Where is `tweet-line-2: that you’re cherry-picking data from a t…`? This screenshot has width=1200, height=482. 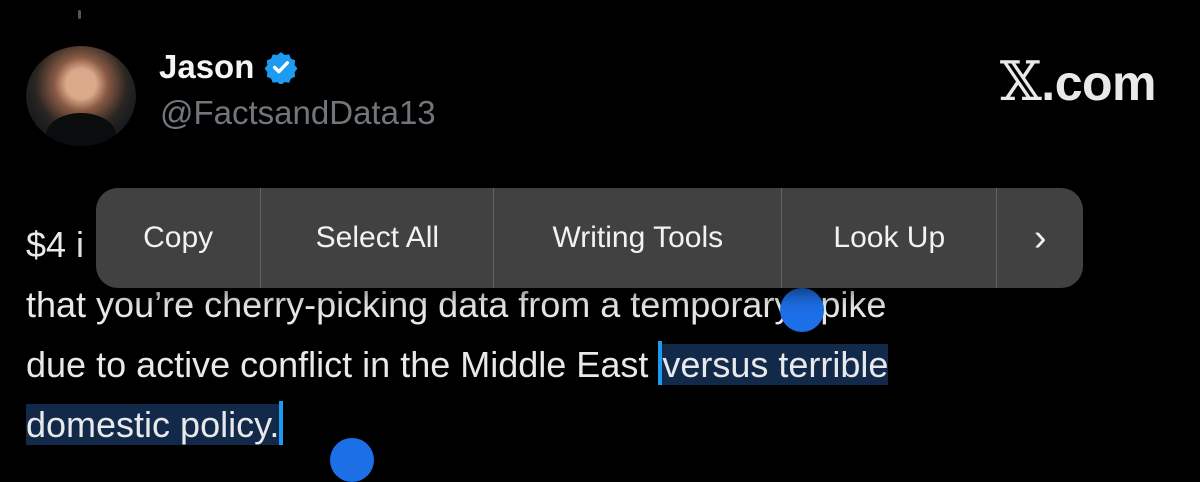
tweet-line-2: that you’re cherry-picking data from a t… is located at coordinates (456, 304).